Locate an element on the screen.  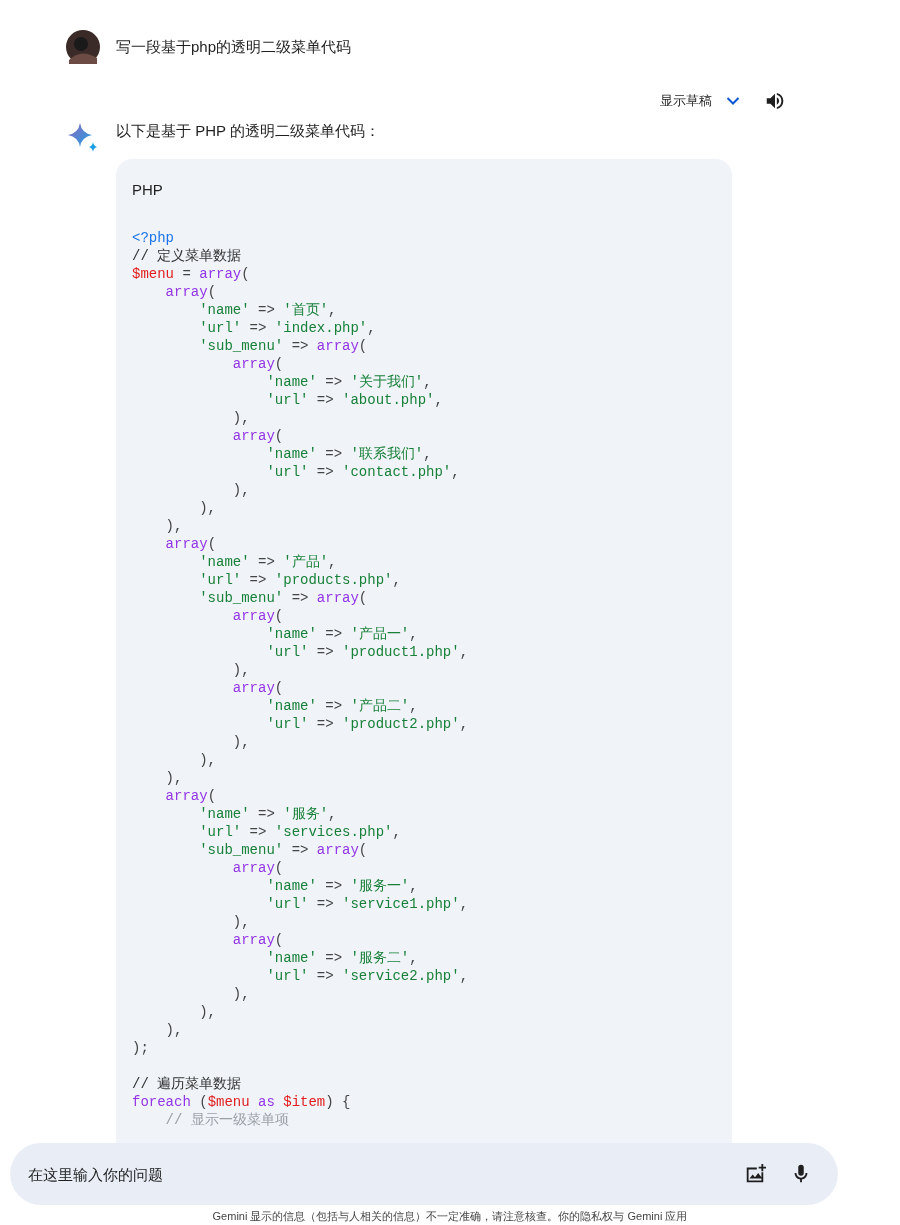
code-line: 'url' => 'index.php', is located at coordinates (287, 328).